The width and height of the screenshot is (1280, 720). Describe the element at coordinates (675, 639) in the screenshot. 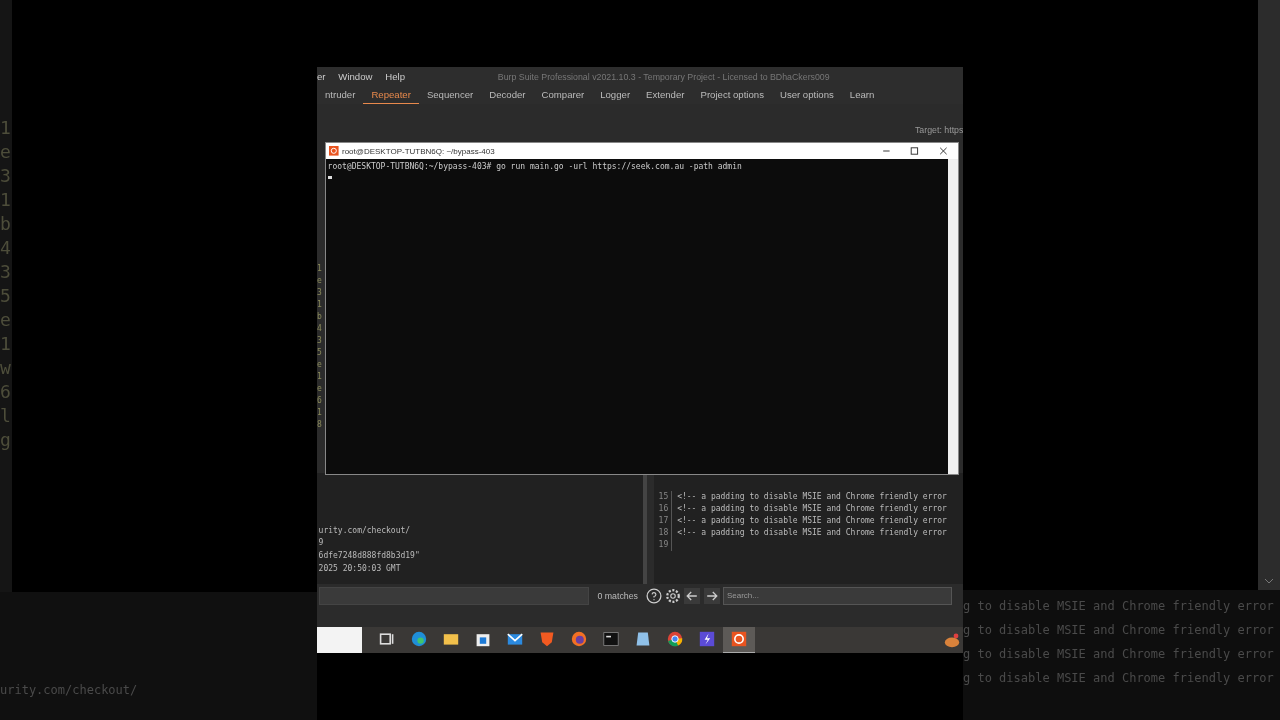

I see `chrome-icon` at that location.